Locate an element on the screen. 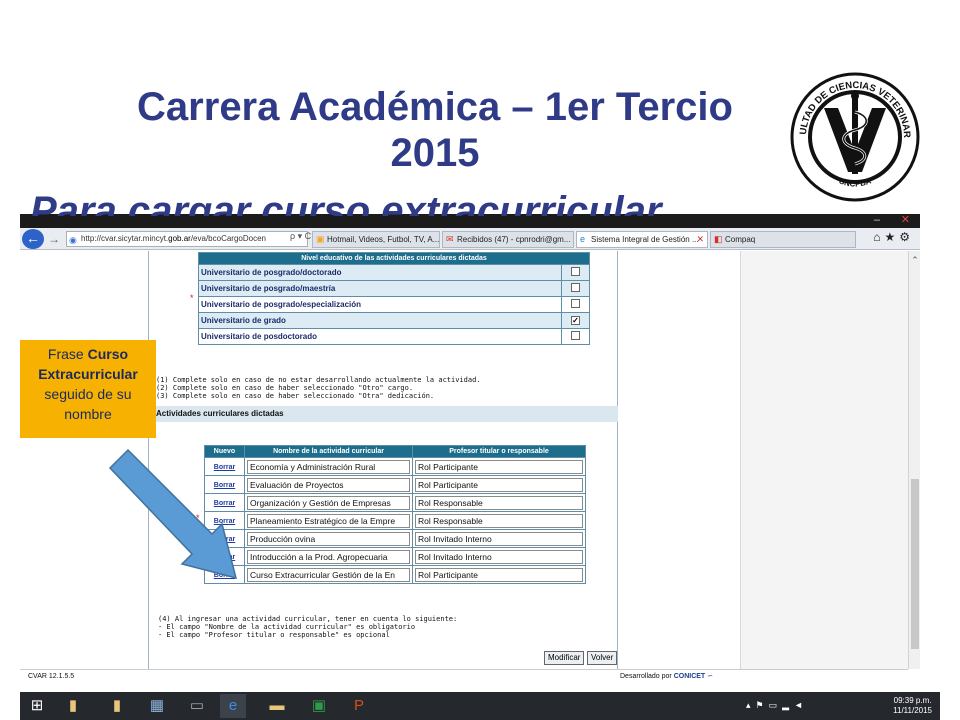 The height and width of the screenshot is (720, 960). window-titlebar: – ✕ is located at coordinates (470, 221).